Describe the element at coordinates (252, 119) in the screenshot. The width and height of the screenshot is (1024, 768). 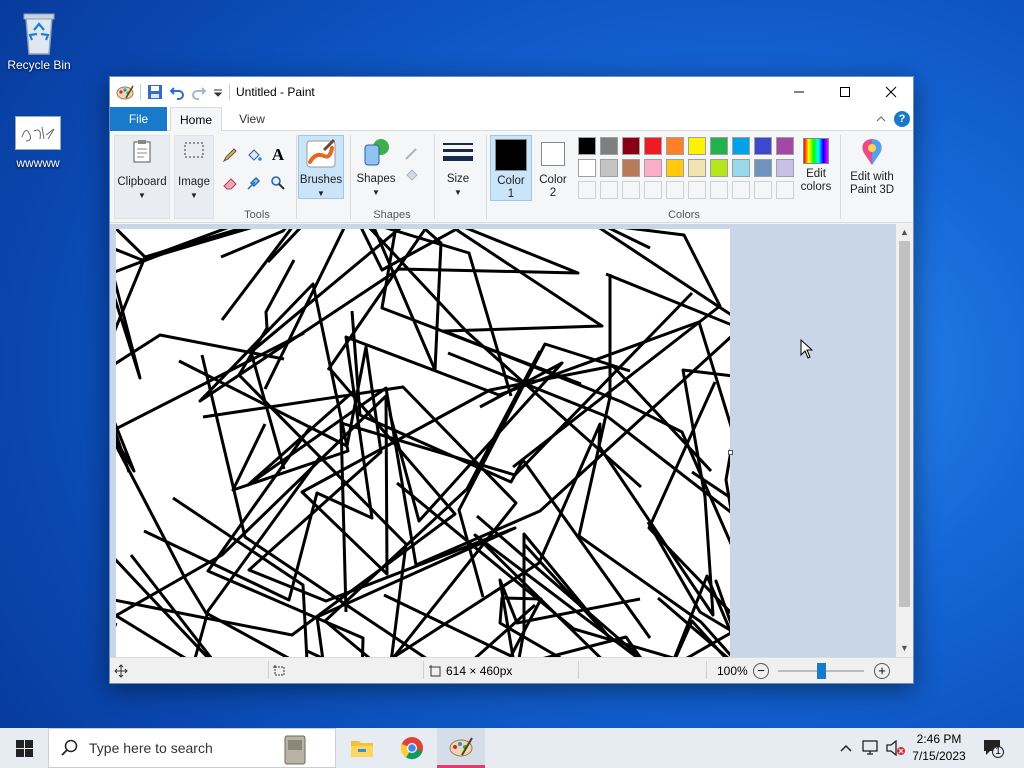
I see `tab-view: View` at that location.